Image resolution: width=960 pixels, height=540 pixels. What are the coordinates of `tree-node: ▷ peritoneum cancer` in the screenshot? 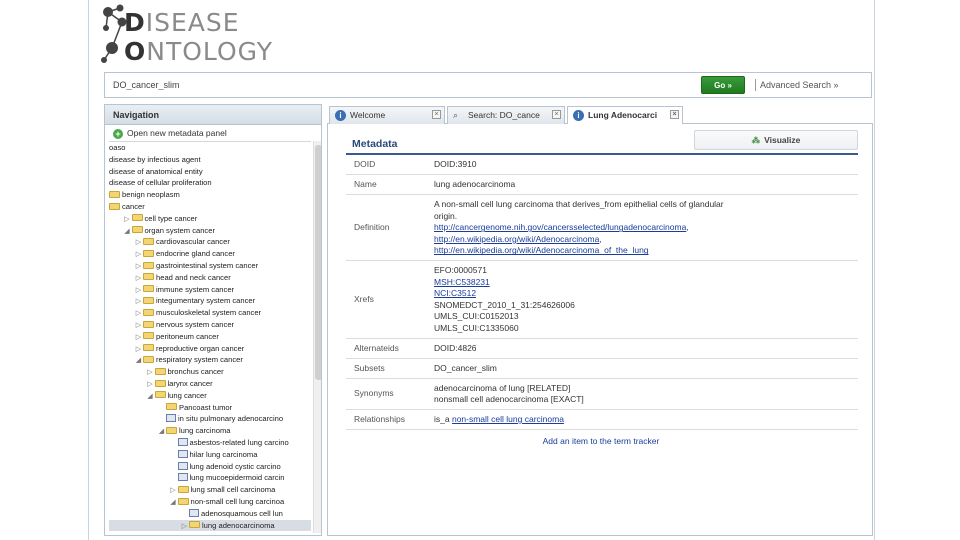 It's located at (176, 337).